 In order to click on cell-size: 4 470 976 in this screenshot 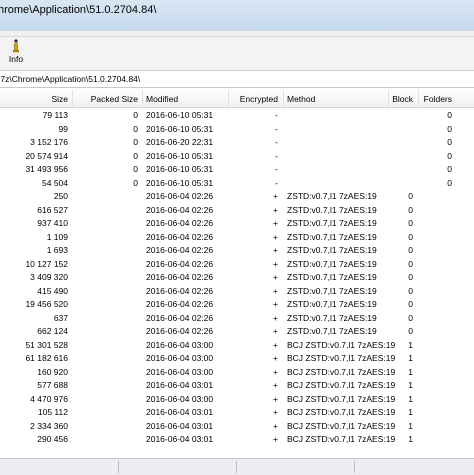, I will do `click(49, 398)`.